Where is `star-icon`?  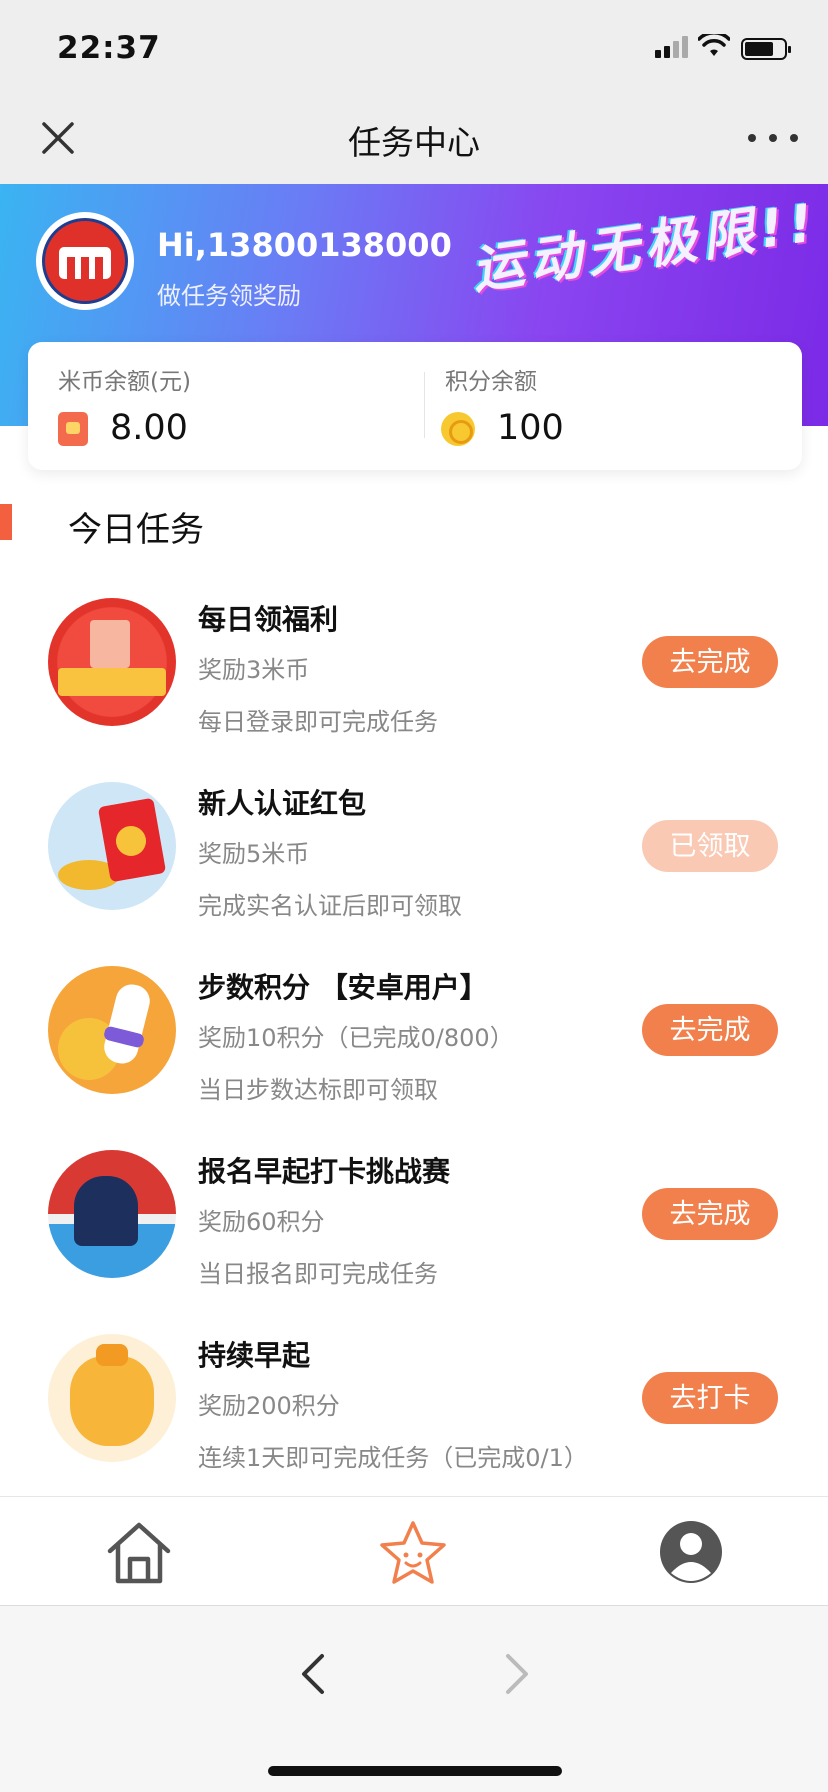
star-icon is located at coordinates (413, 1552).